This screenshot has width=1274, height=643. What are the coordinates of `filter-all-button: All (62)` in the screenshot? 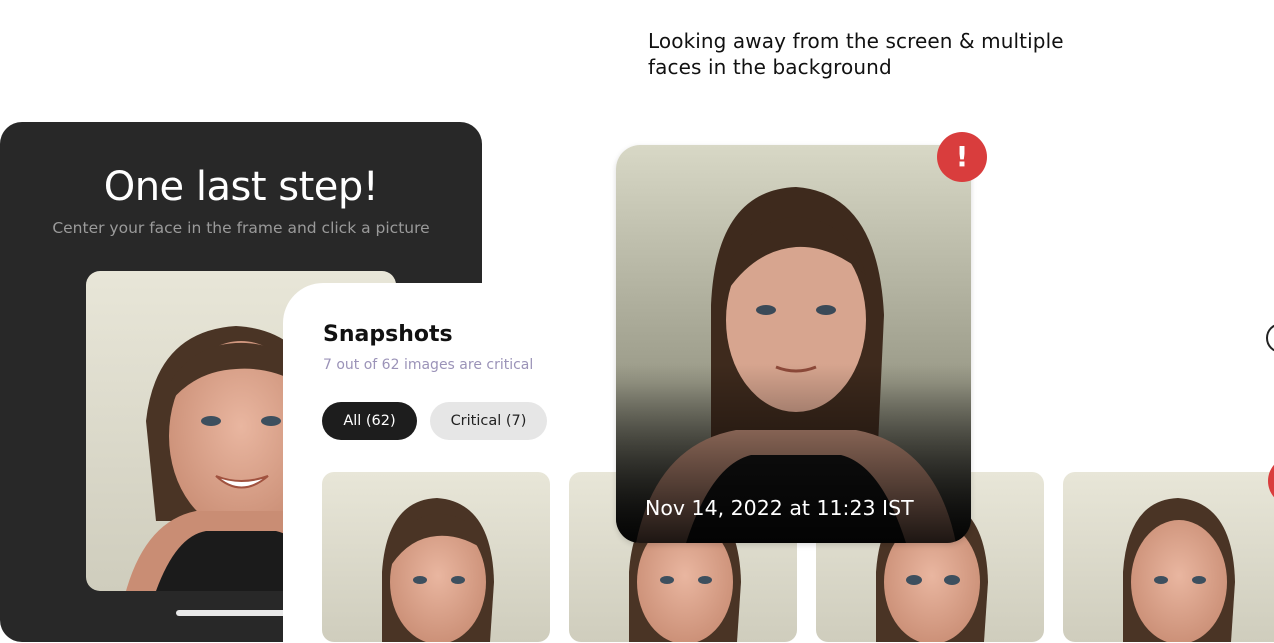 It's located at (369, 421).